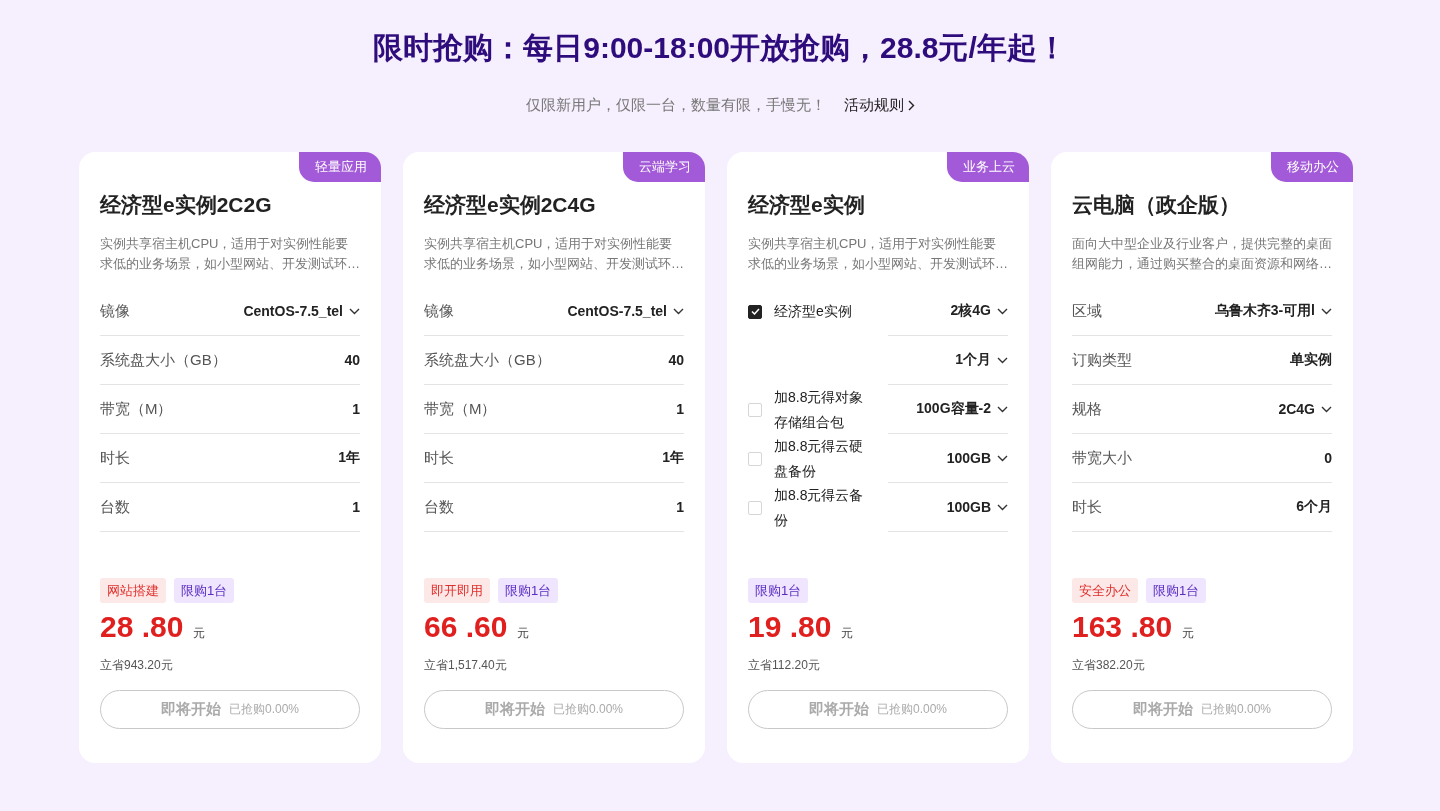  What do you see at coordinates (807, 205) in the screenshot?
I see `product-title: 经济型e实例` at bounding box center [807, 205].